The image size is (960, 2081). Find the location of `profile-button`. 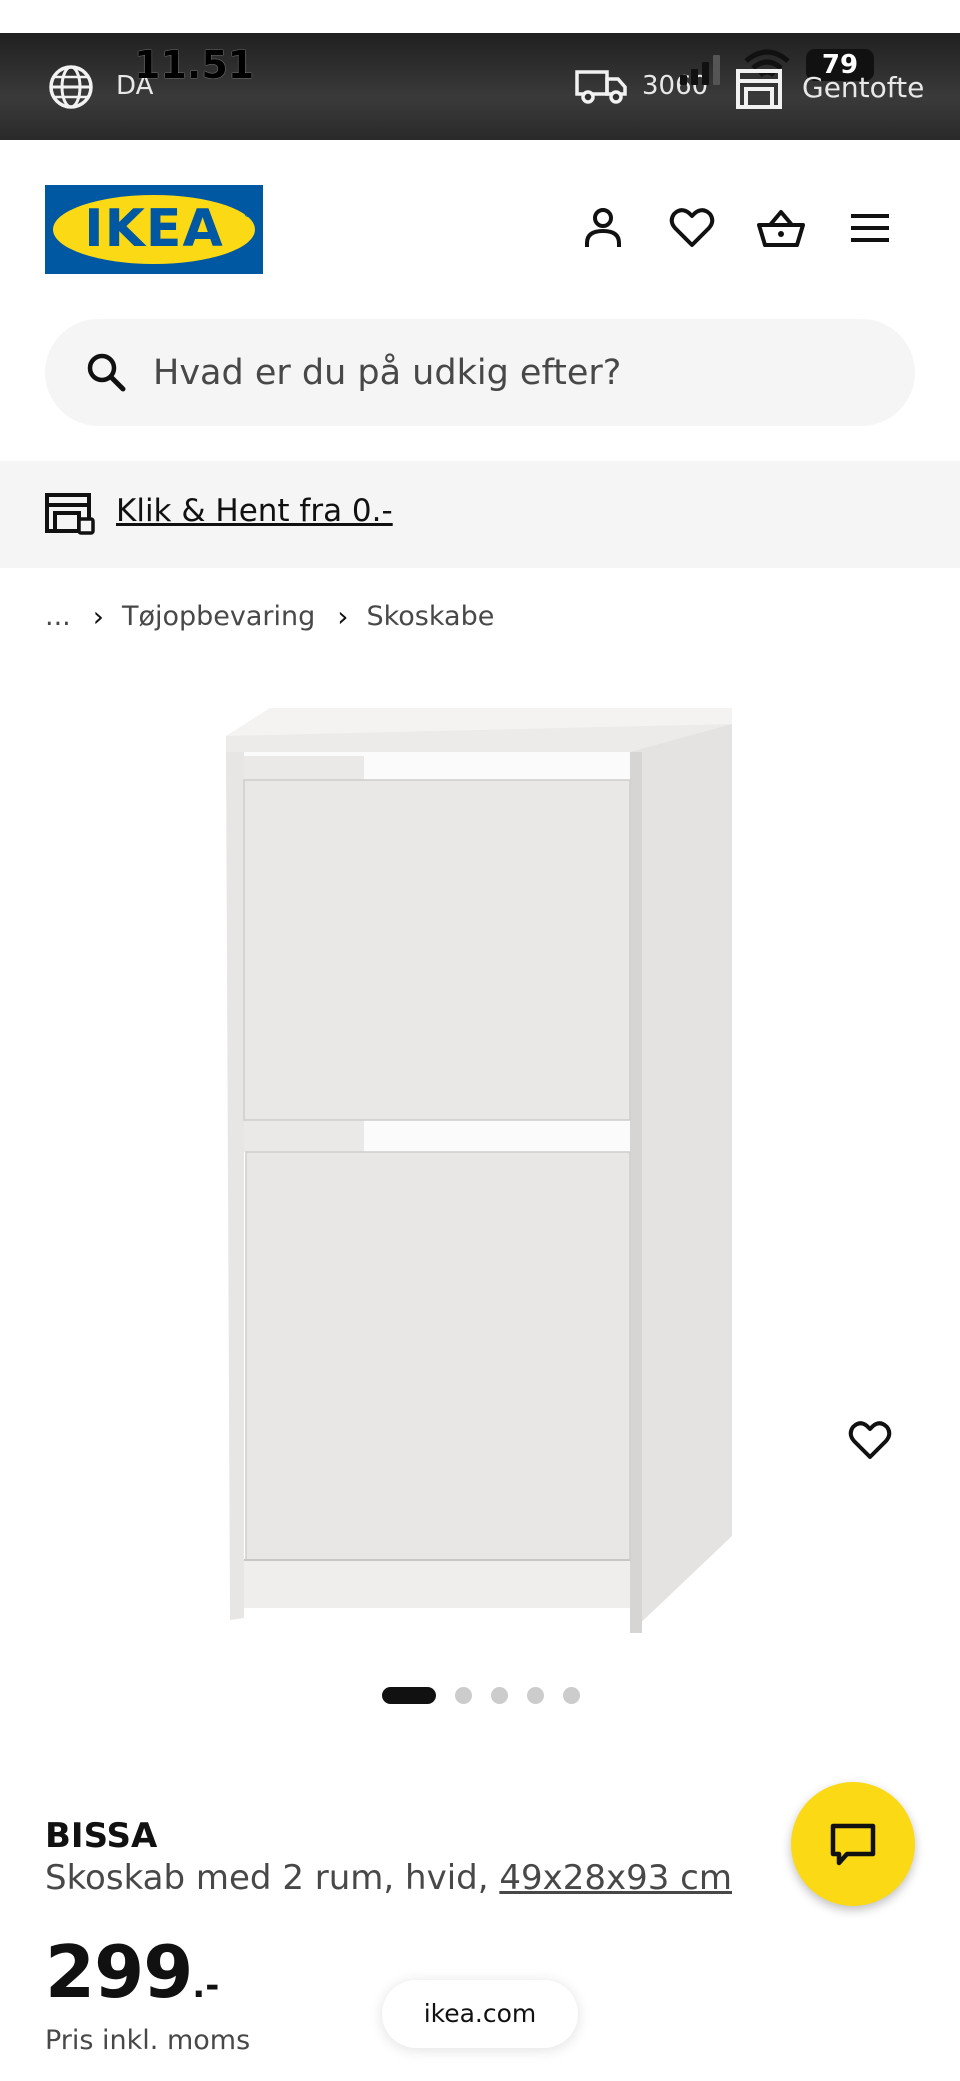

profile-button is located at coordinates (603, 228).